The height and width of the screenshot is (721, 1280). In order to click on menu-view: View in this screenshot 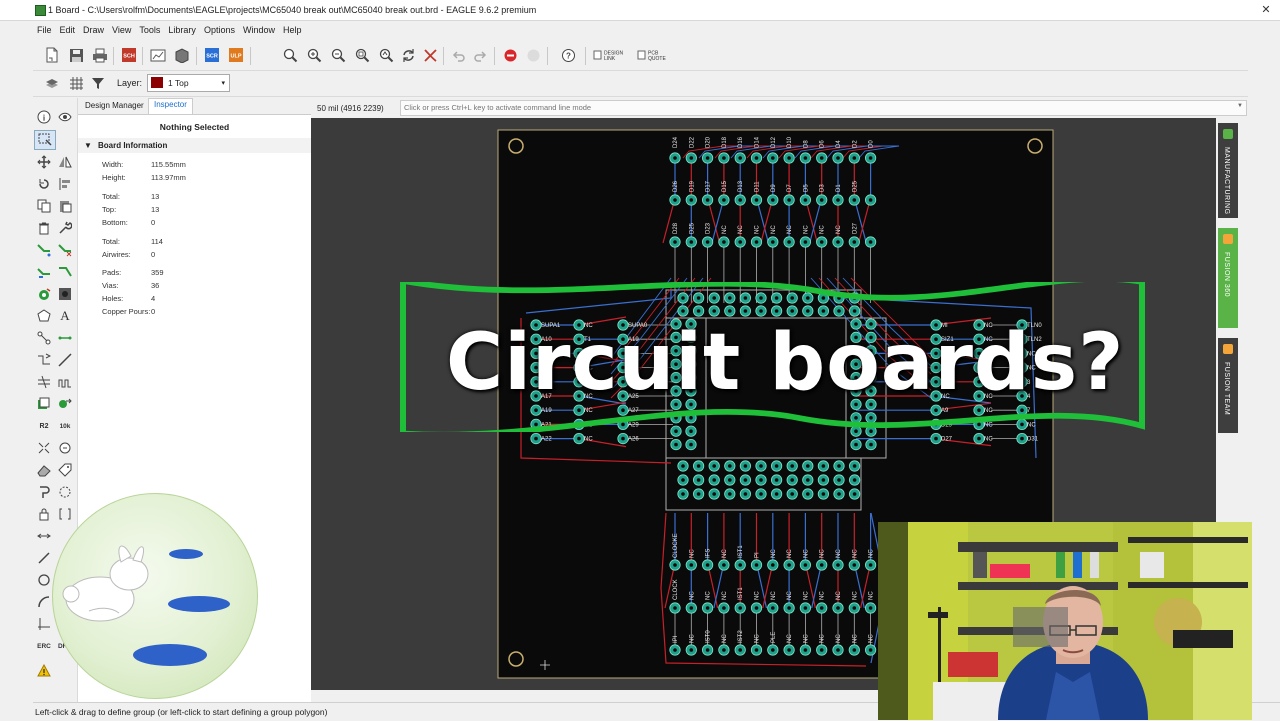, I will do `click(121, 30)`.